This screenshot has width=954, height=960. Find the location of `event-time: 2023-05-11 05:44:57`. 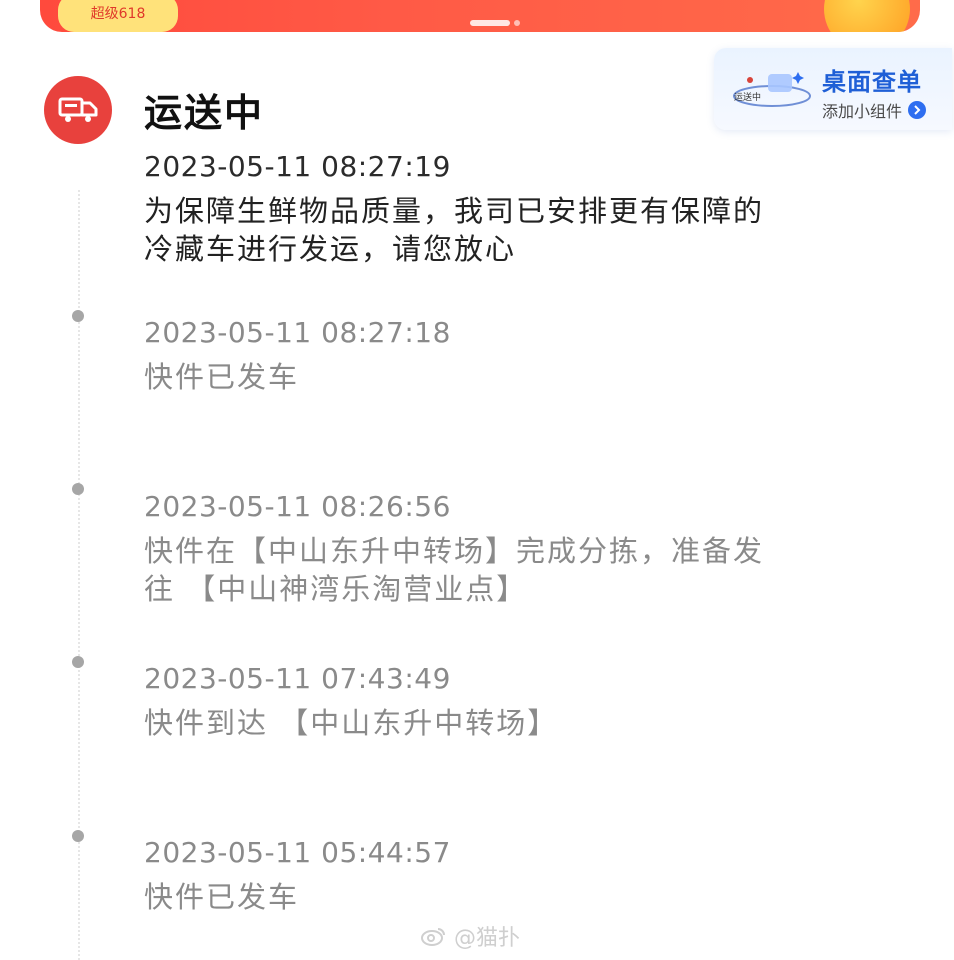

event-time: 2023-05-11 05:44:57 is located at coordinates (297, 852).